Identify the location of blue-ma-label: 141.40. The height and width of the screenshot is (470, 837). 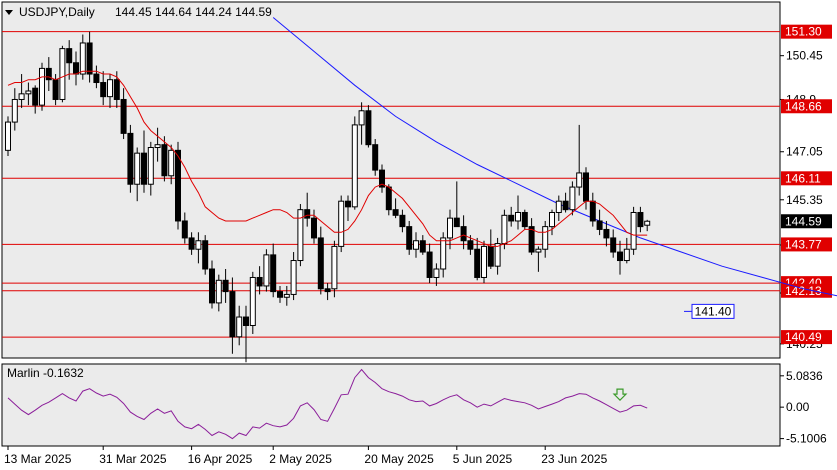
(713, 311).